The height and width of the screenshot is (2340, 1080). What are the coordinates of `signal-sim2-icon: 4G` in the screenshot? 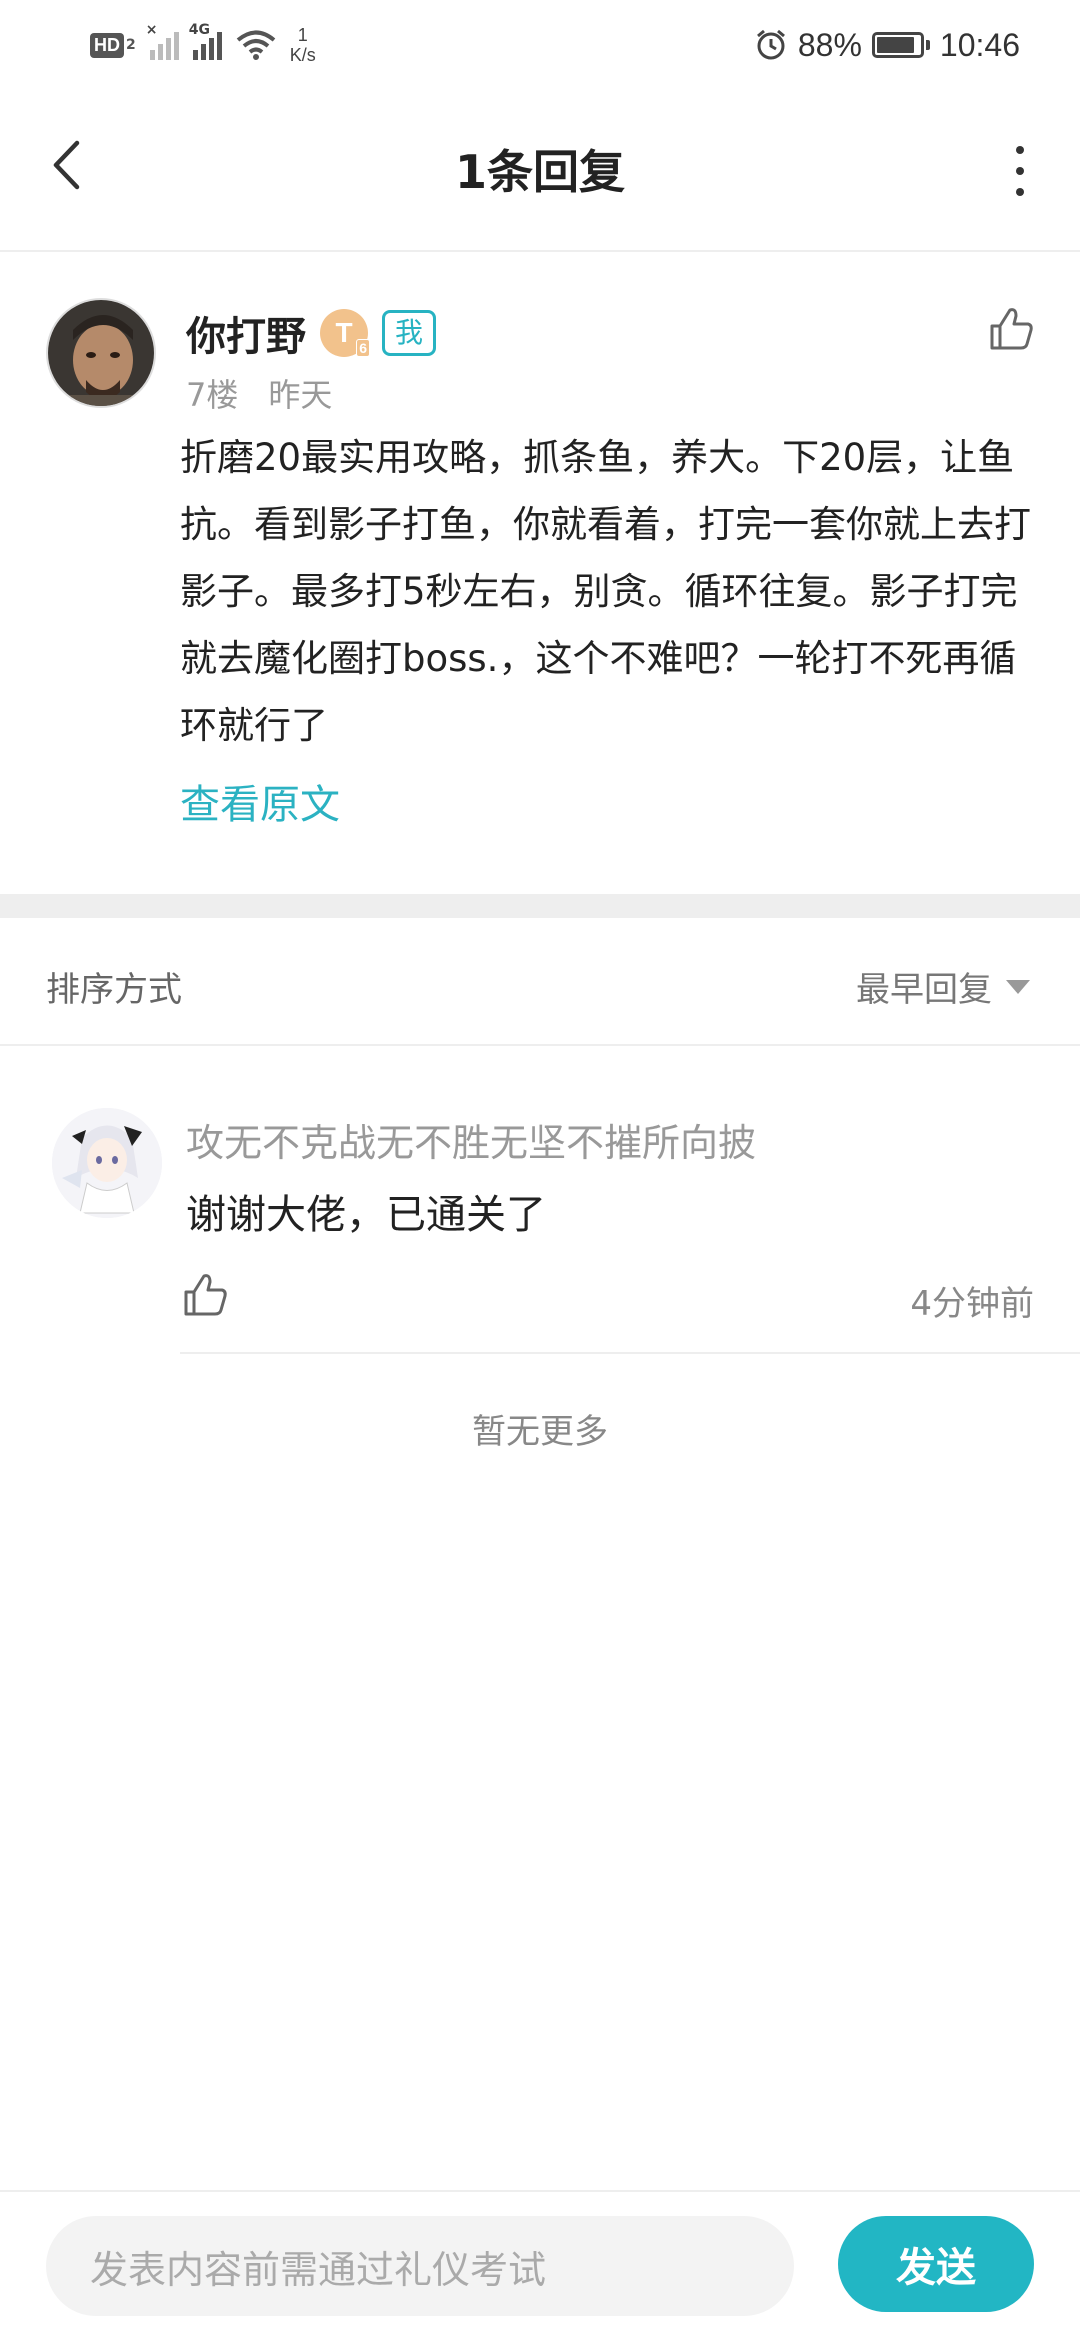 It's located at (205, 41).